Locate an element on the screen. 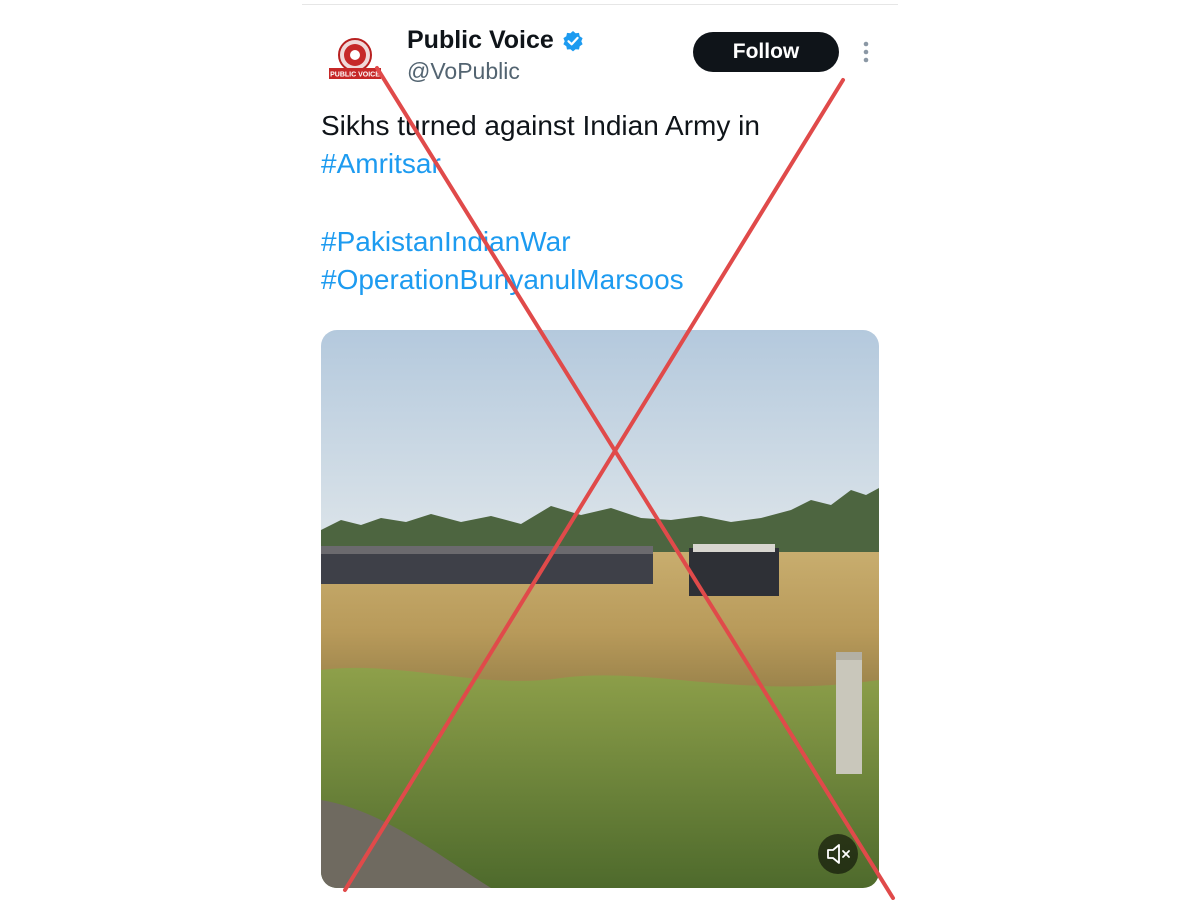 The width and height of the screenshot is (1200, 900). speaker-muted-icon is located at coordinates (838, 854).